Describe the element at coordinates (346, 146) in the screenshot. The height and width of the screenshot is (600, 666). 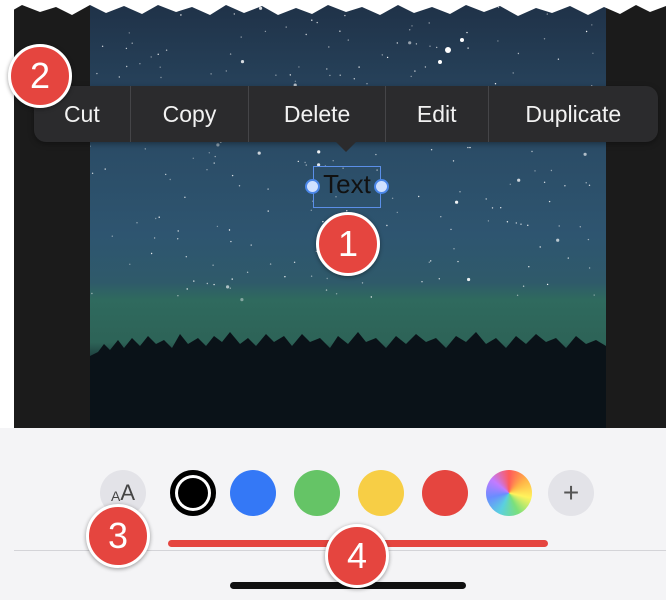
I see `callout-arrow` at that location.